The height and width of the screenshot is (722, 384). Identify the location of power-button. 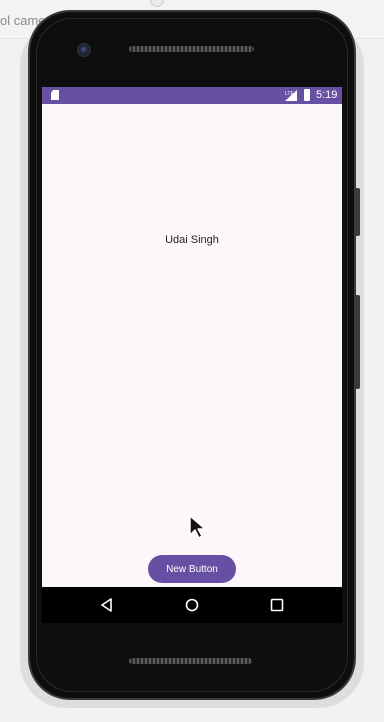
(358, 212).